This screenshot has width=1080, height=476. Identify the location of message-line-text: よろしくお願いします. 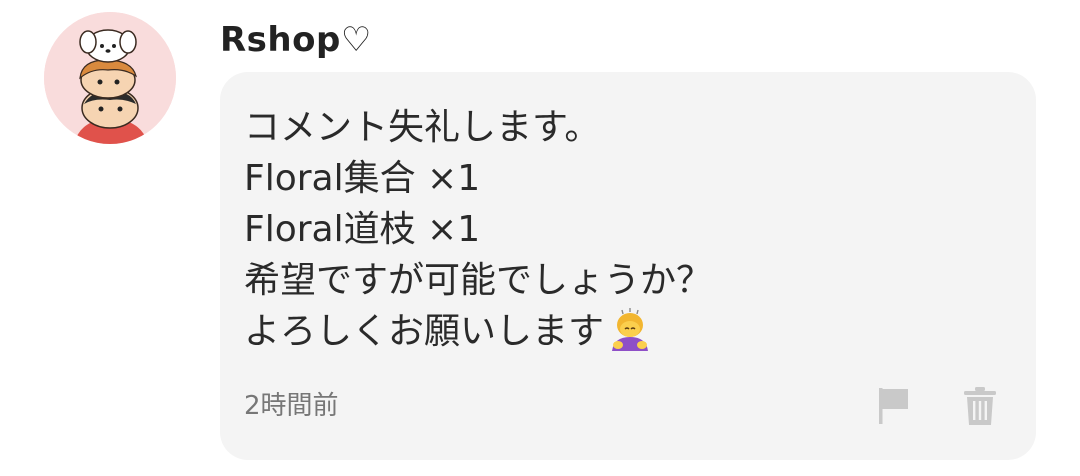
(424, 331).